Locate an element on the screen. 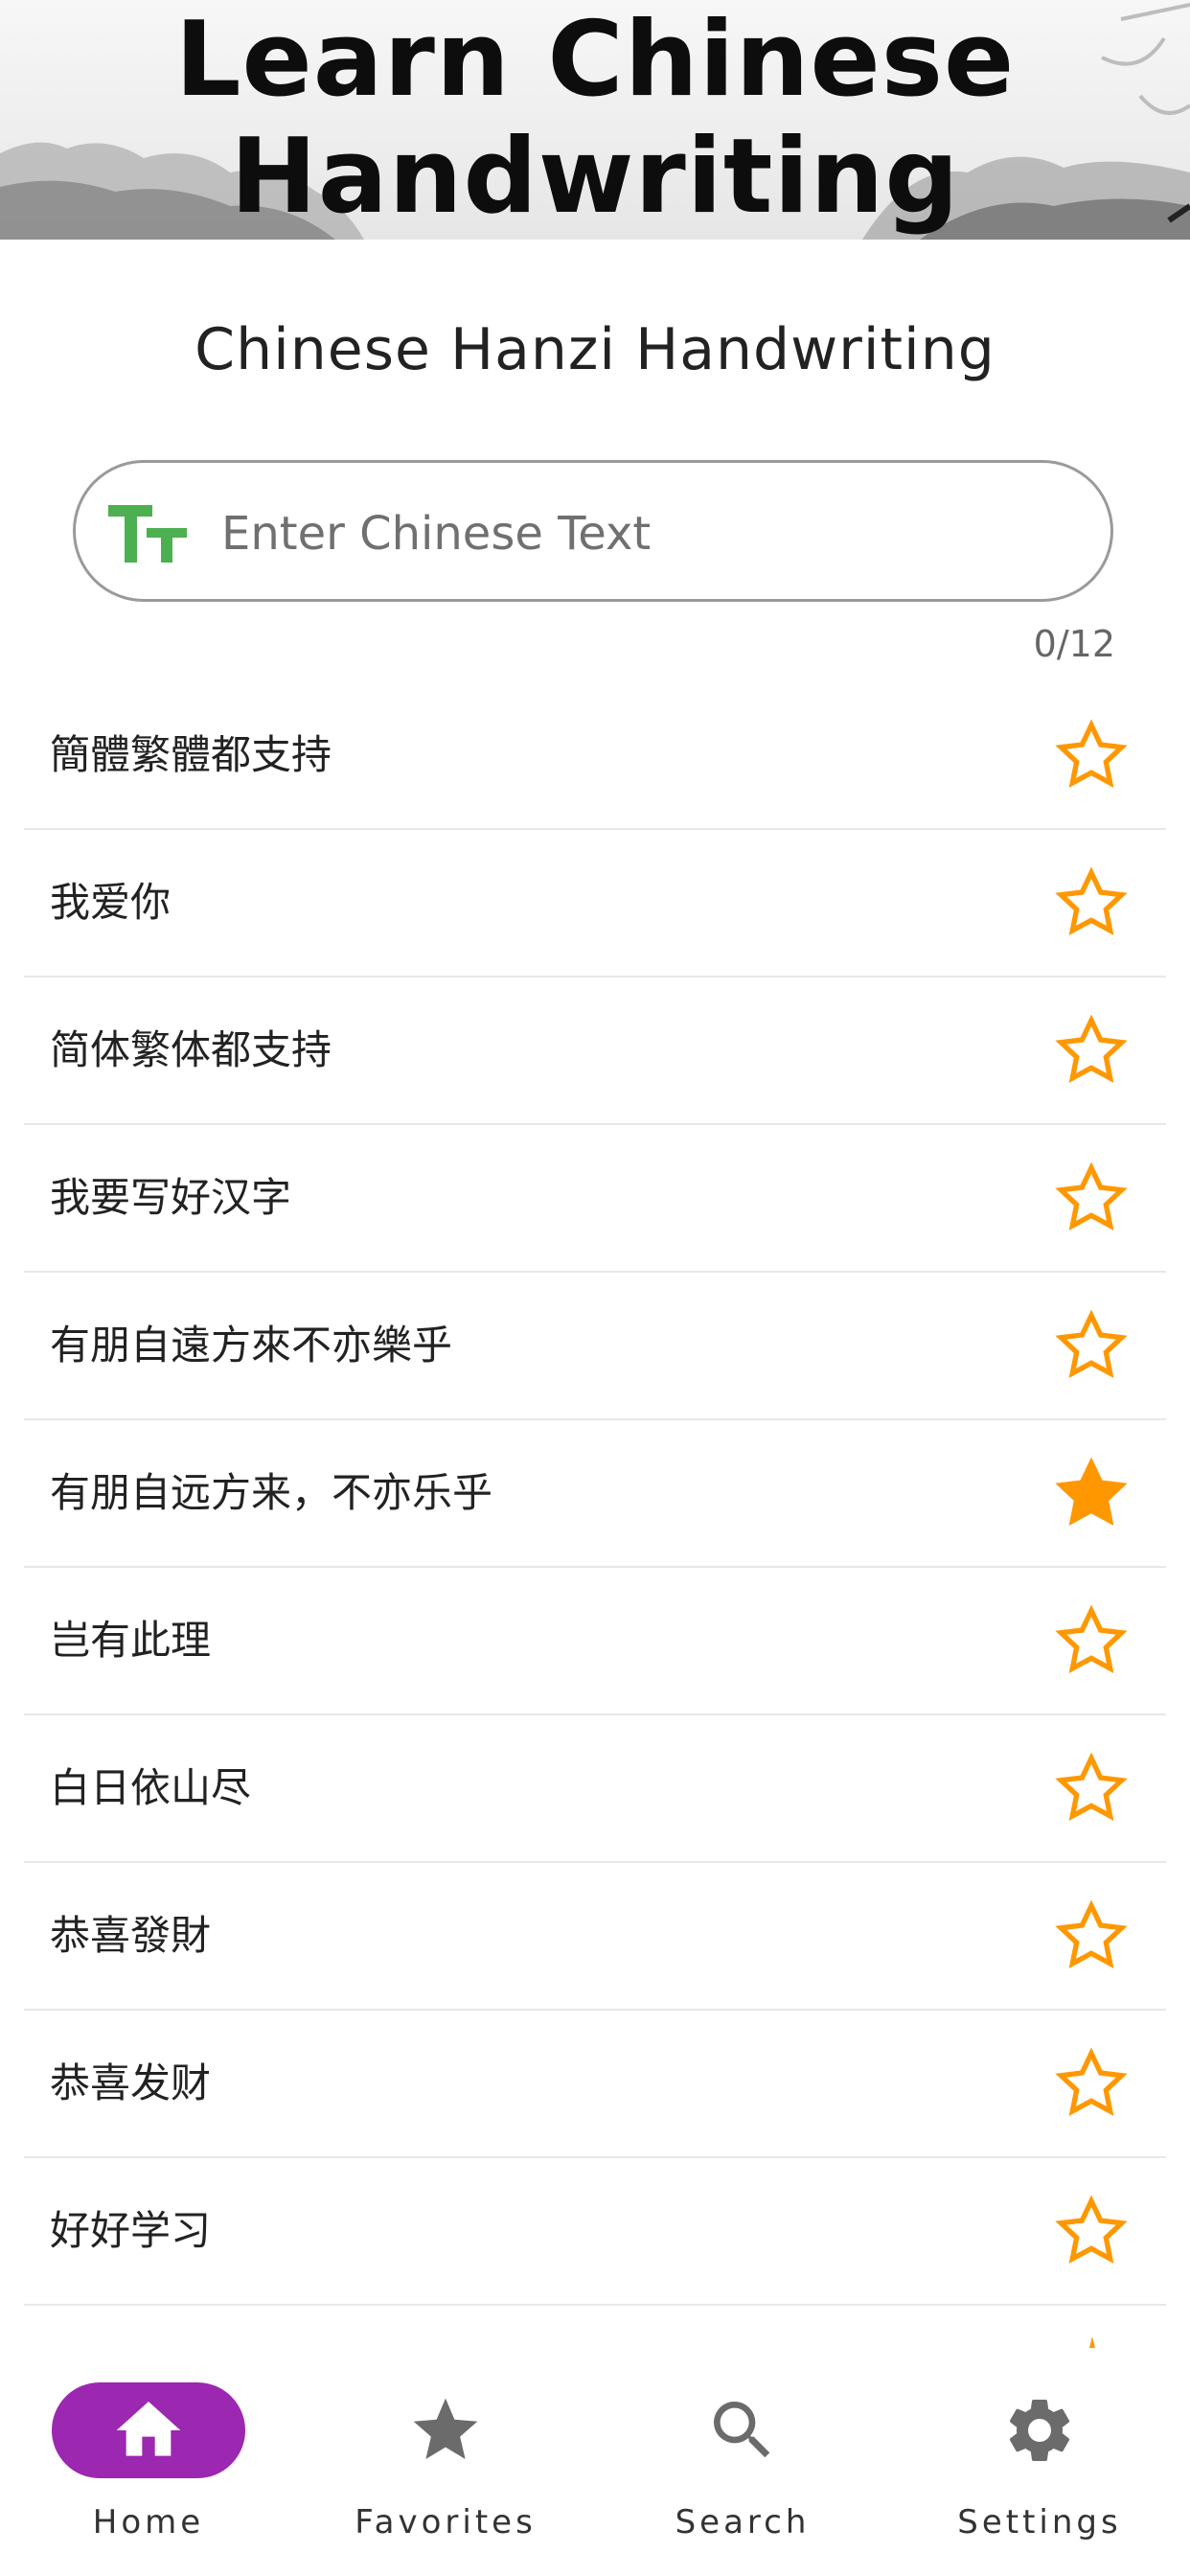  list-item-text: 恭喜发财 is located at coordinates (131, 2082).